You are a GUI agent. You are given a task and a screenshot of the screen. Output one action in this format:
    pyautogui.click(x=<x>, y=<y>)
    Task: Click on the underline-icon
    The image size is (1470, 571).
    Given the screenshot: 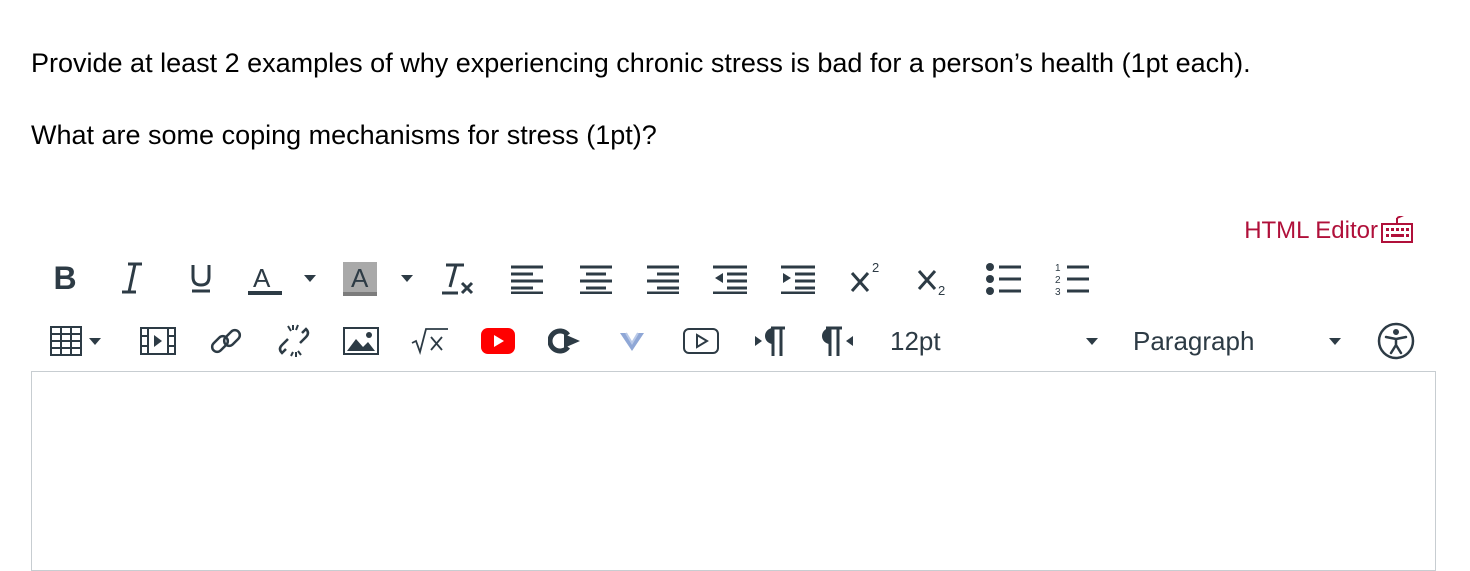 What is the action you would take?
    pyautogui.click(x=201, y=278)
    